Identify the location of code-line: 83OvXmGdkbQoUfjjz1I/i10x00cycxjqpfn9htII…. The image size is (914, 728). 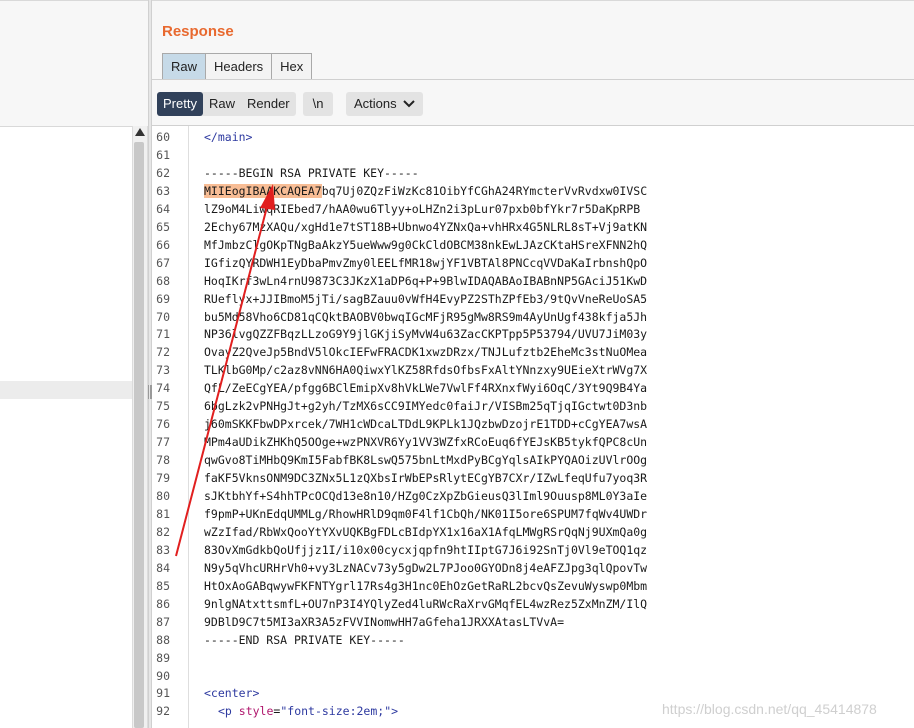
(425, 550).